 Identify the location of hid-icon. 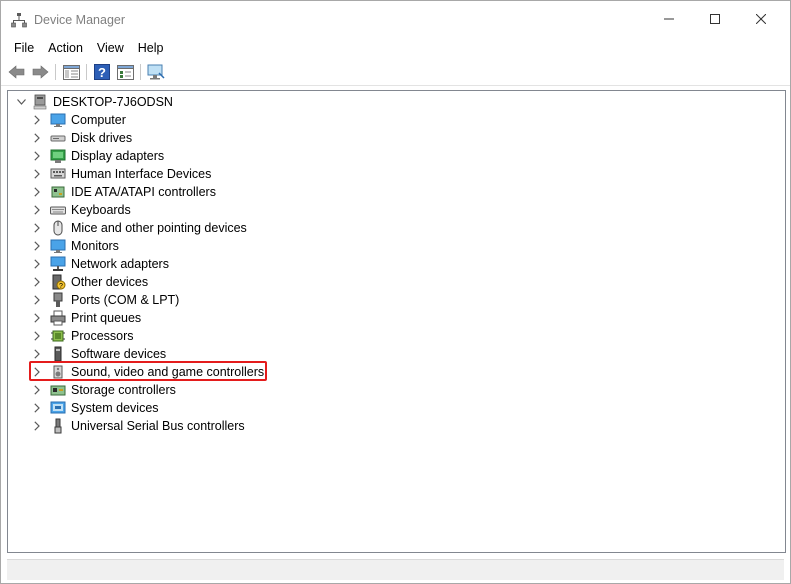
(58, 174).